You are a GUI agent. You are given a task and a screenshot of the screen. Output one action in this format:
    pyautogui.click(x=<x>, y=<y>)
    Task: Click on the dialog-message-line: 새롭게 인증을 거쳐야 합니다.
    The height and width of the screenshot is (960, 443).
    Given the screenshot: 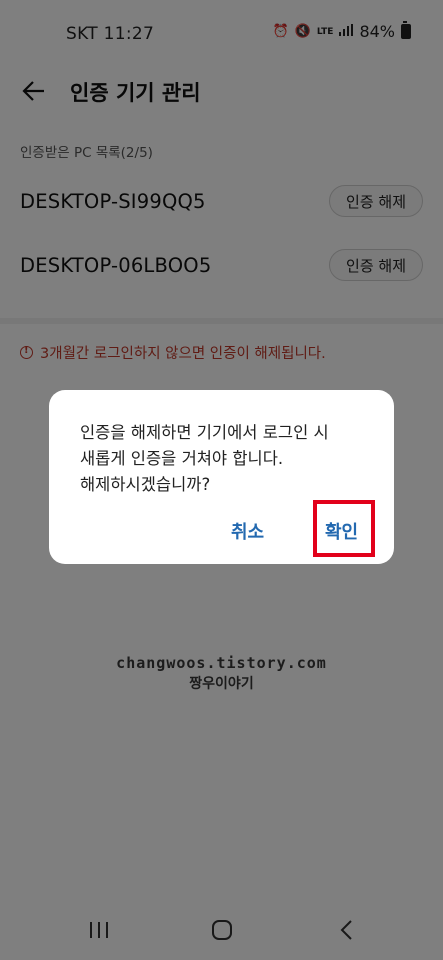 What is the action you would take?
    pyautogui.click(x=182, y=458)
    